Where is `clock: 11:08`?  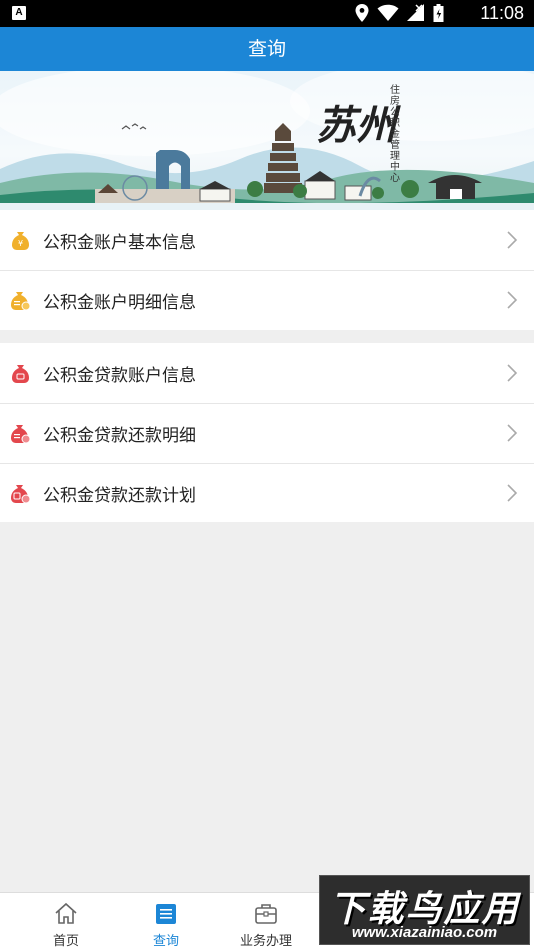
clock: 11:08 is located at coordinates (502, 13).